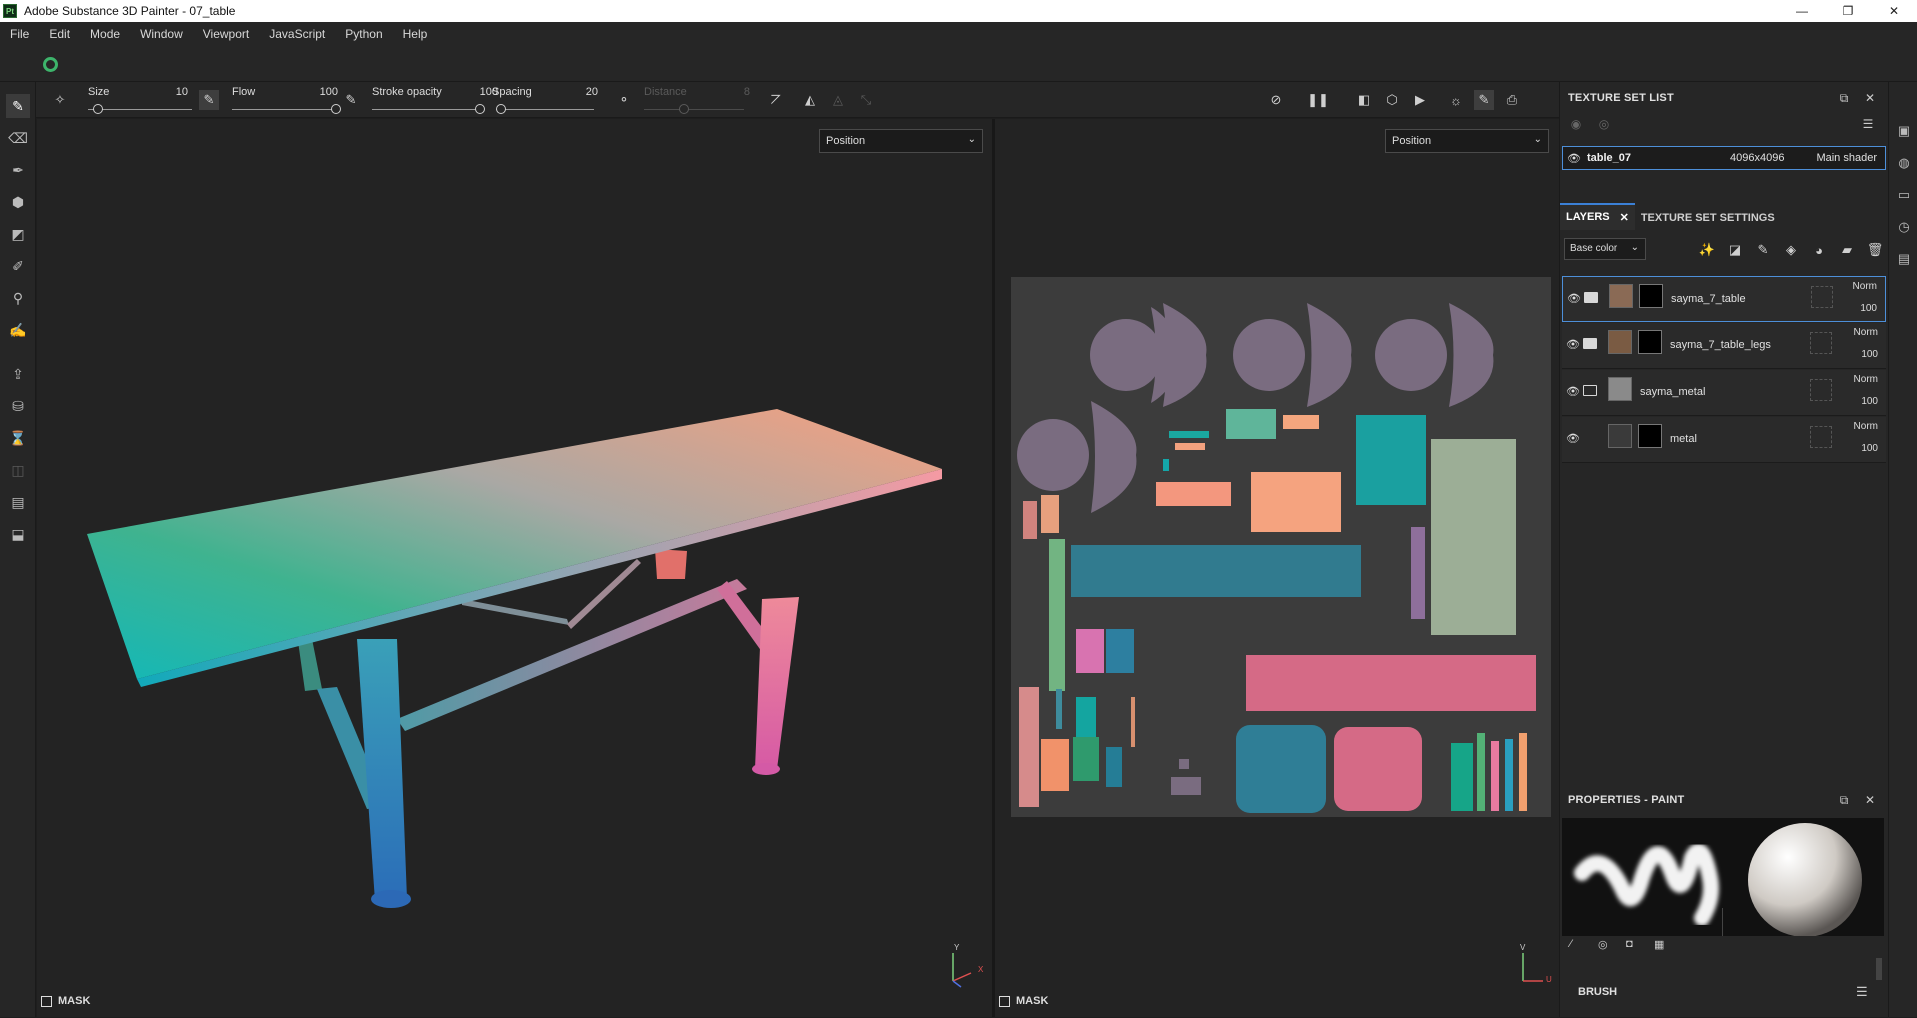 The height and width of the screenshot is (1018, 1917). I want to click on size-slider-knob, so click(98, 109).